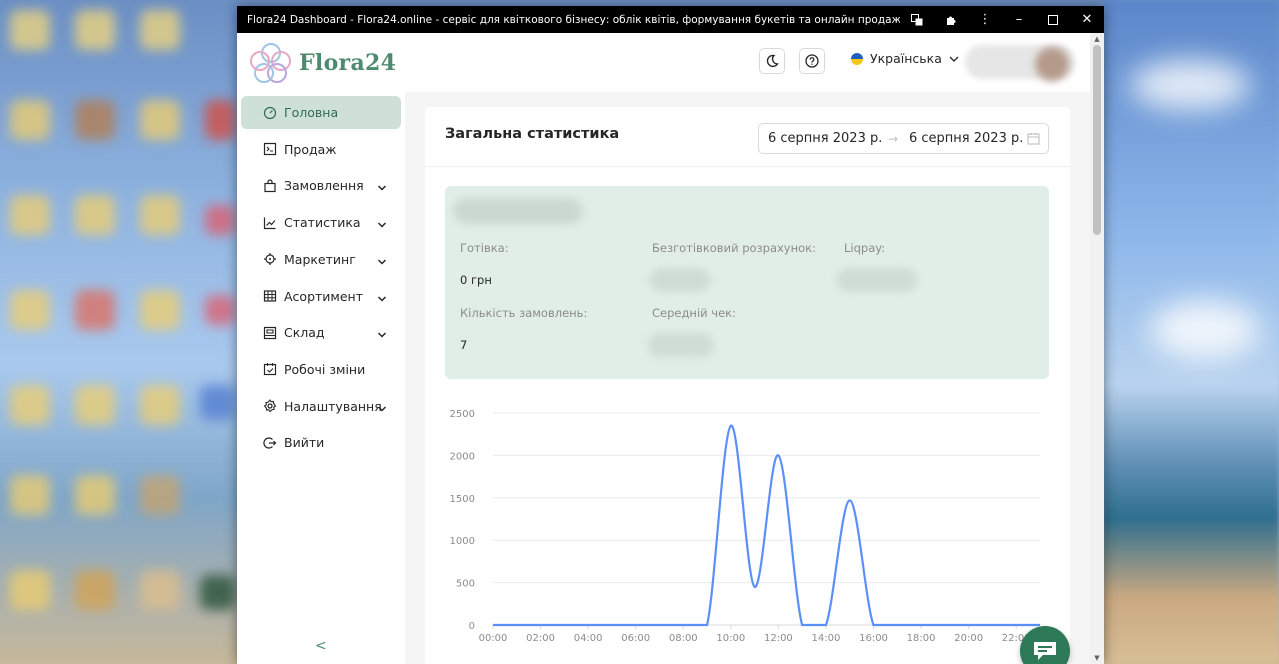 The image size is (1279, 664). I want to click on sidebar-item-logout: Вийти, so click(321, 442).